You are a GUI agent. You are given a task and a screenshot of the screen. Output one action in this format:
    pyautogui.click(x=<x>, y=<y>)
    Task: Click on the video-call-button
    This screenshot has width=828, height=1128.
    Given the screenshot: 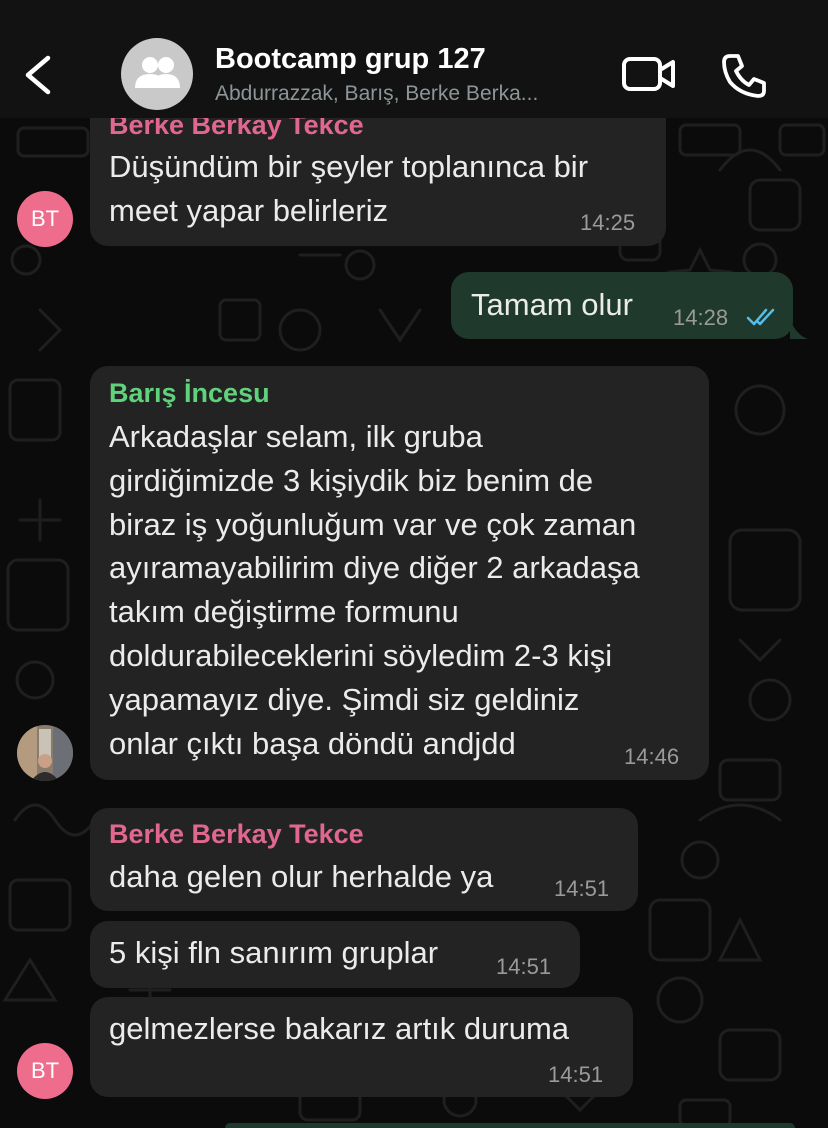 What is the action you would take?
    pyautogui.click(x=649, y=74)
    